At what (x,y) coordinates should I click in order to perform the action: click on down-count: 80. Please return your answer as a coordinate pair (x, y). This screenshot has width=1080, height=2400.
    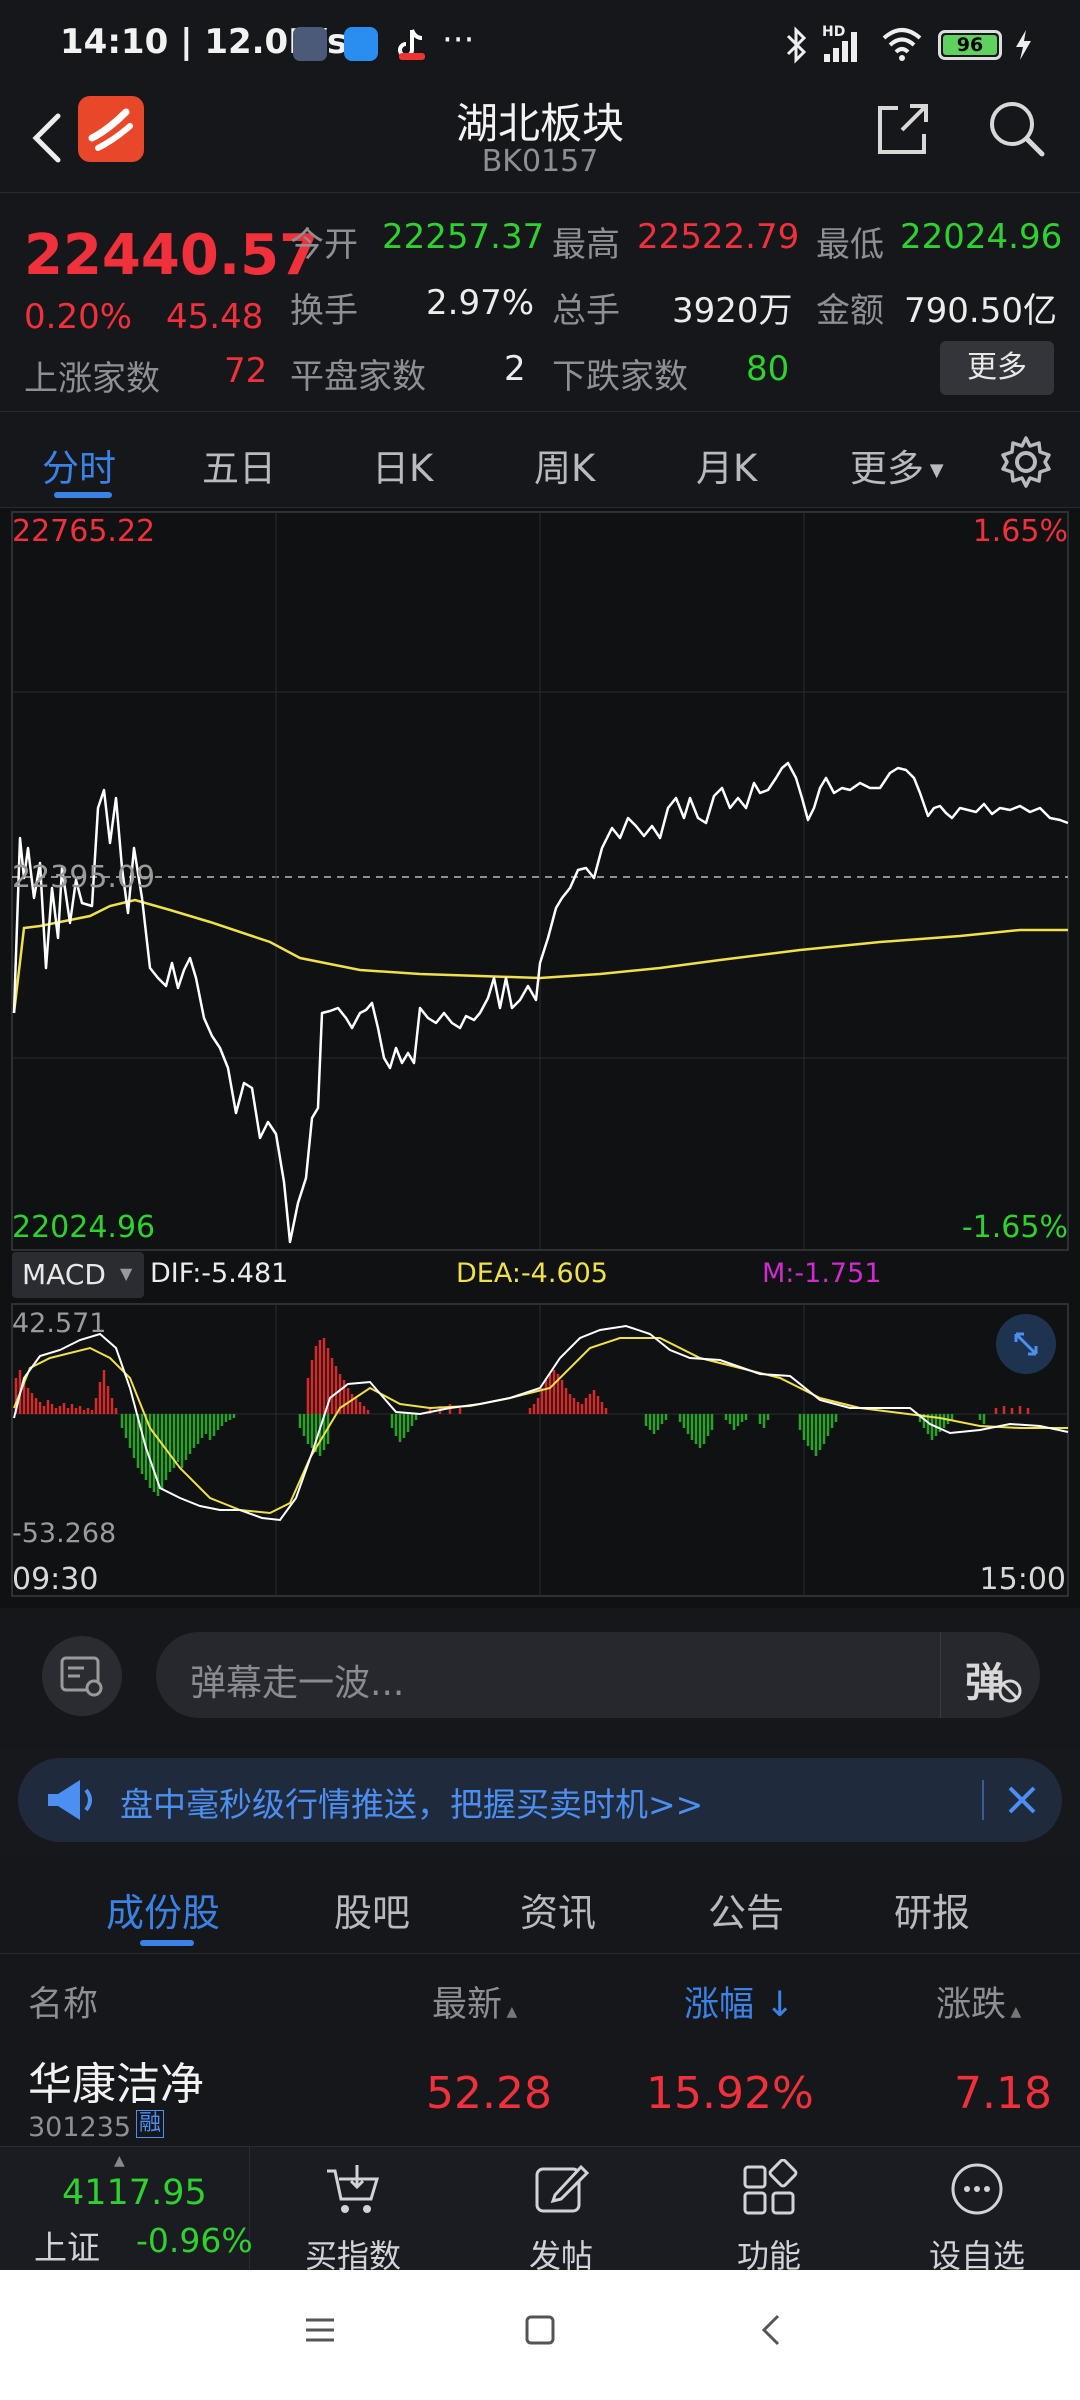
    Looking at the image, I should click on (768, 369).